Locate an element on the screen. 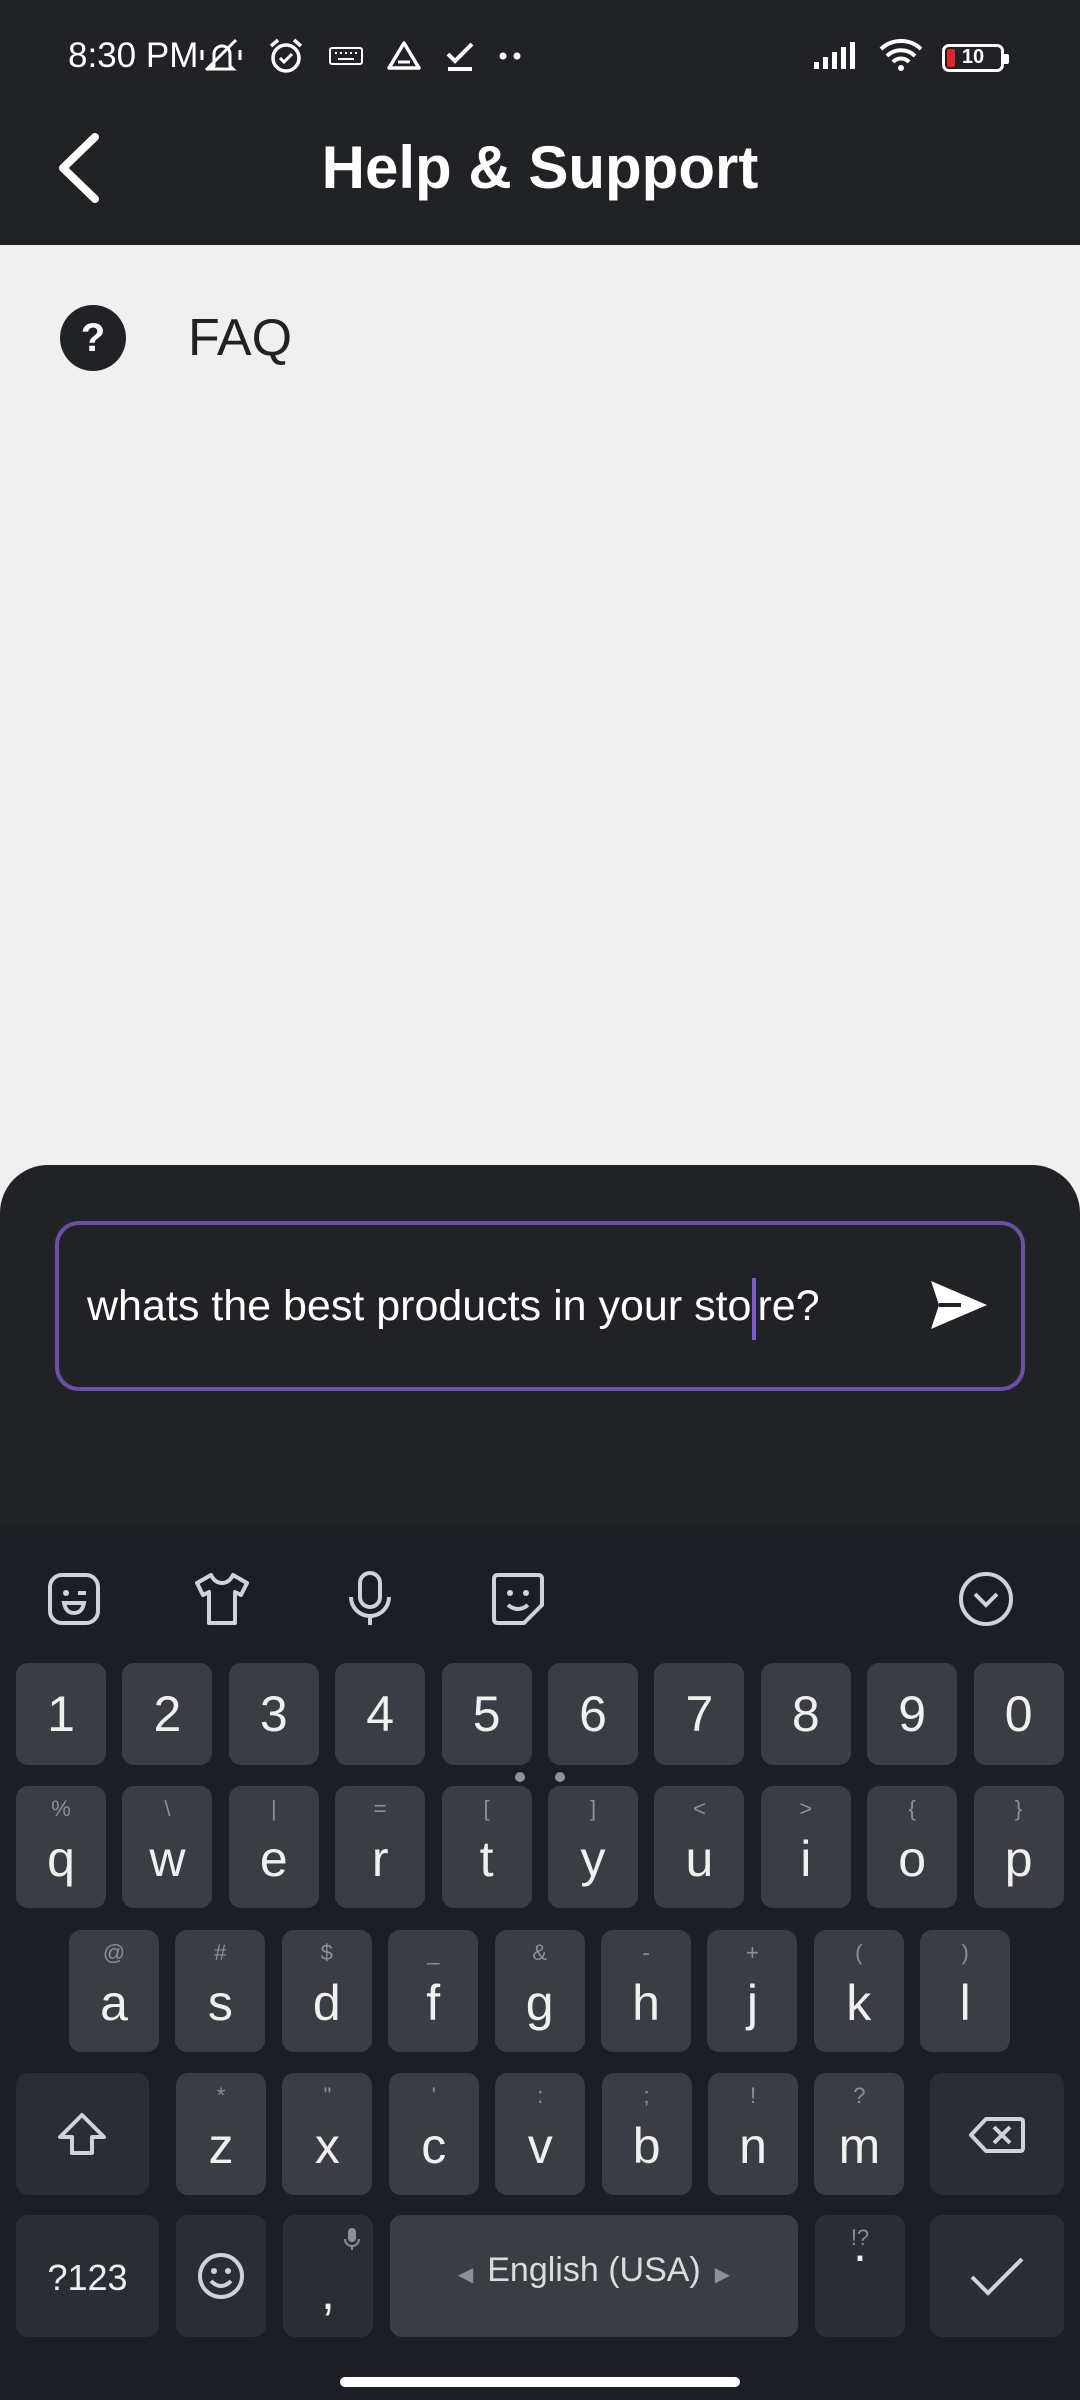  key-l: ) l is located at coordinates (965, 1991).